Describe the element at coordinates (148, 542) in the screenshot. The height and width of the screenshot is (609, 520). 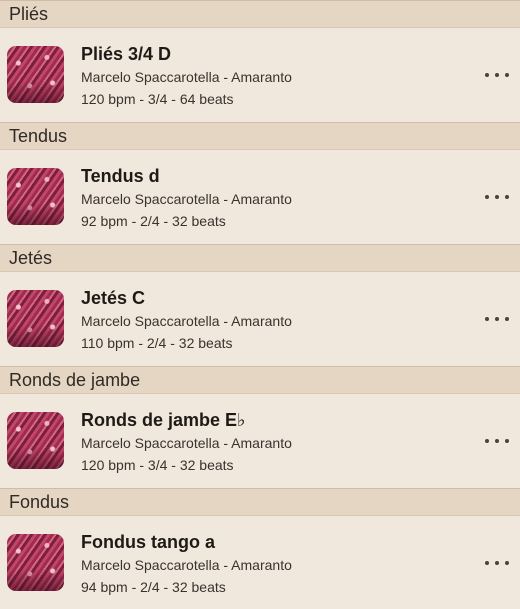
I see `track-title: Fondus tango a` at that location.